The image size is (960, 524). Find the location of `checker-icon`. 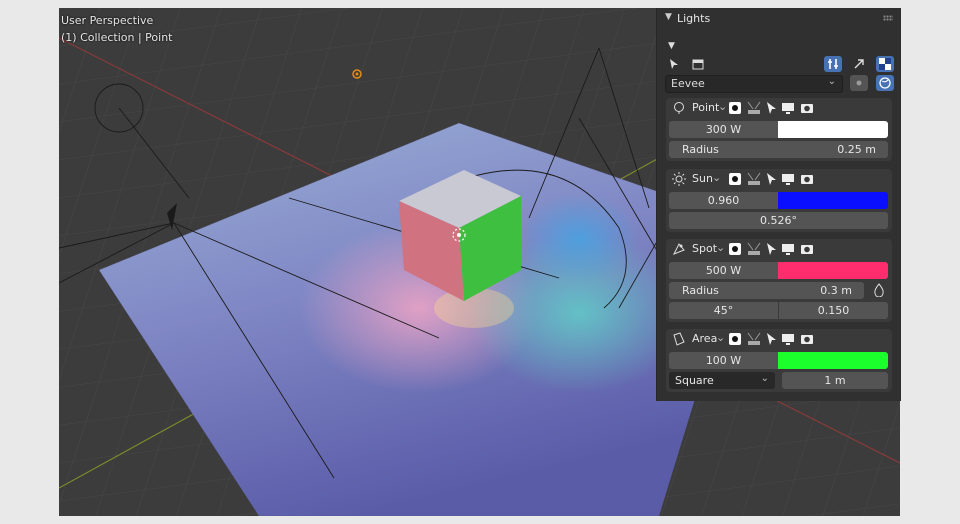

checker-icon is located at coordinates (885, 64).